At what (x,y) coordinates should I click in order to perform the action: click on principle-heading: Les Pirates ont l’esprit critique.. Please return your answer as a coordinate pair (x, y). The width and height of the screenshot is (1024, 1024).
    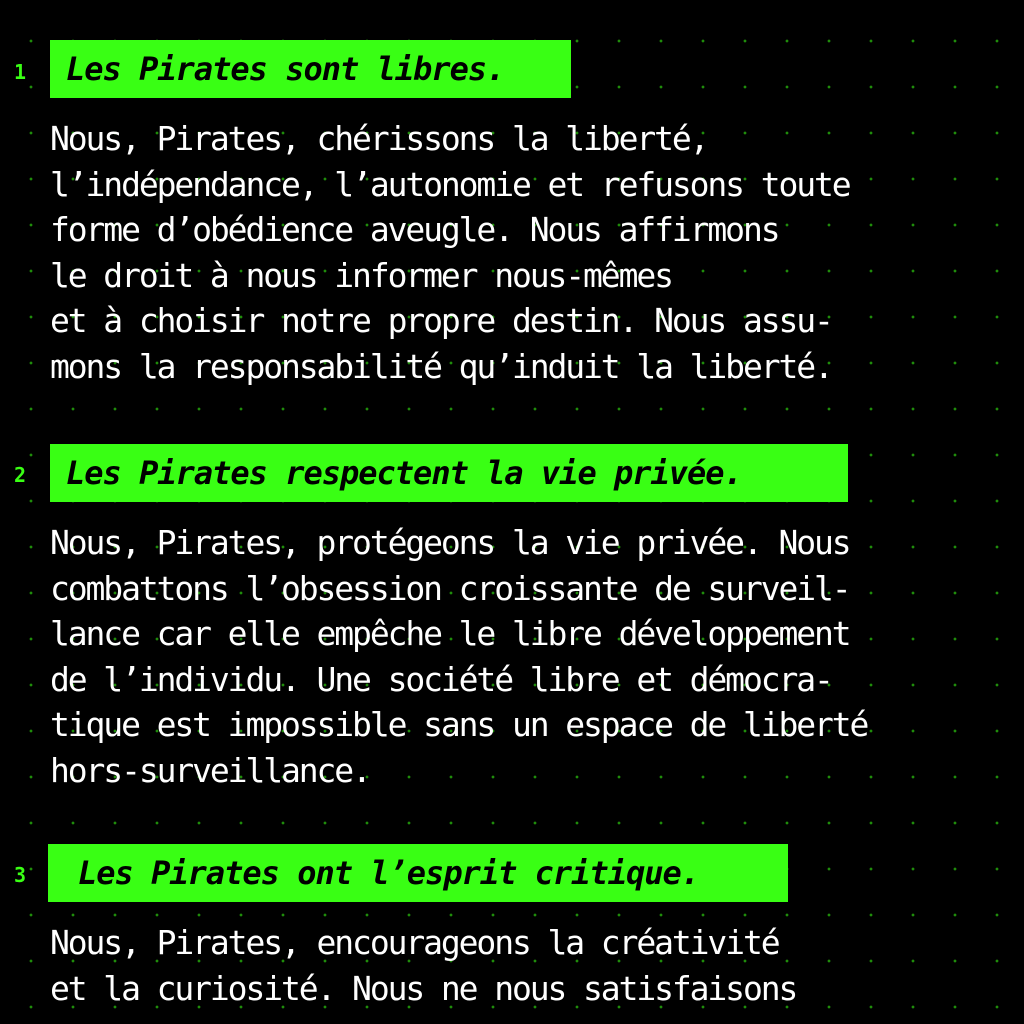
    Looking at the image, I should click on (389, 873).